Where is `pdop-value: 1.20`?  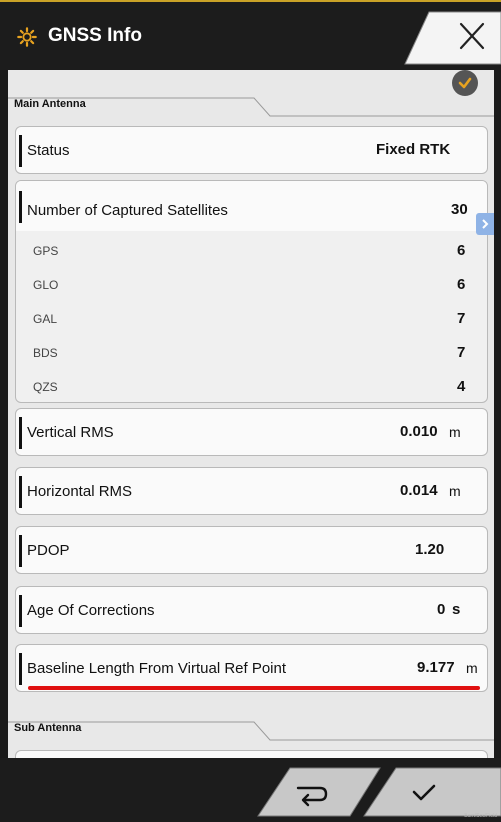
pdop-value: 1.20 is located at coordinates (430, 549).